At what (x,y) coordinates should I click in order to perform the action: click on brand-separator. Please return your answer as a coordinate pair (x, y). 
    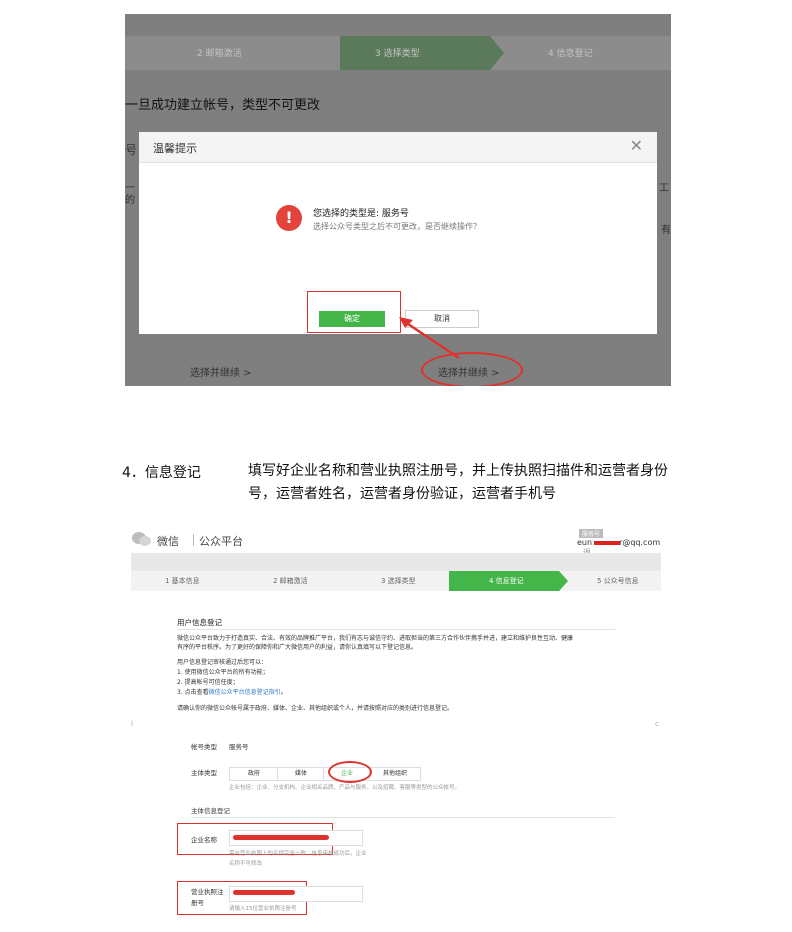
    Looking at the image, I should click on (193, 540).